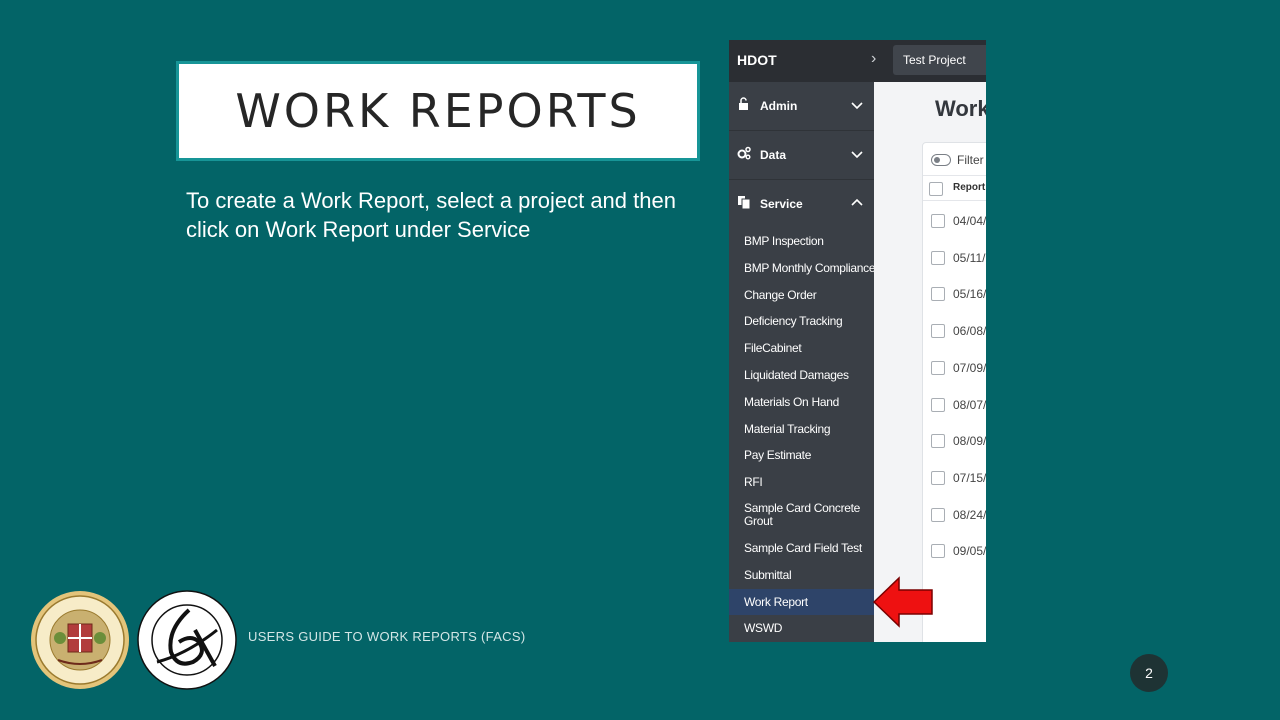 Image resolution: width=1280 pixels, height=720 pixels. Describe the element at coordinates (801, 106) in the screenshot. I see `sidebar-group-admin: Admin` at that location.